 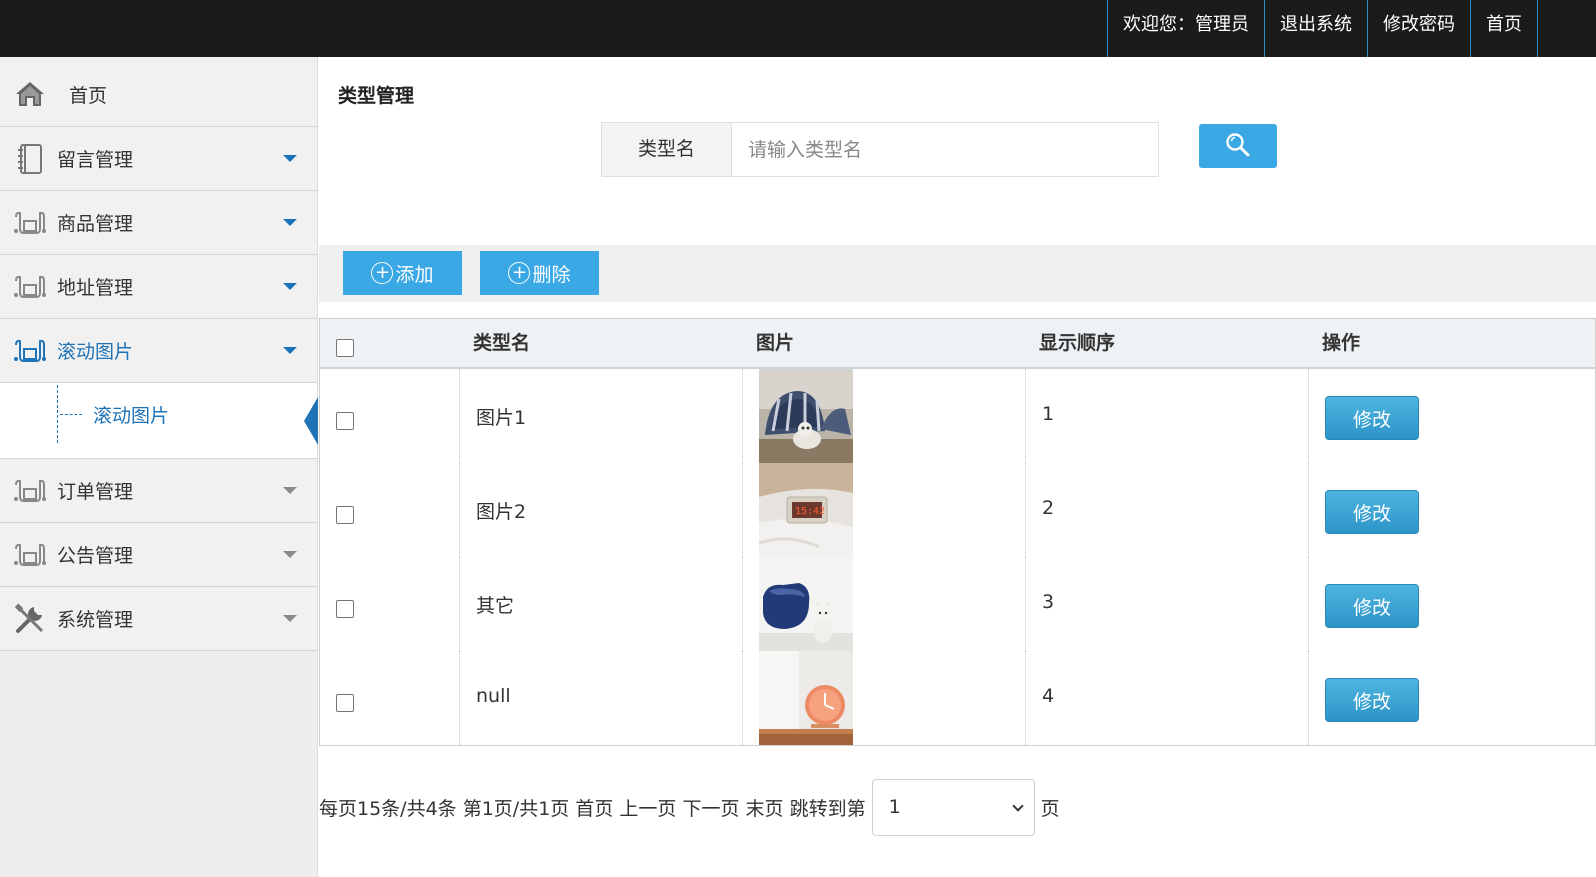 What do you see at coordinates (376, 96) in the screenshot?
I see `page-title: 类型管理` at bounding box center [376, 96].